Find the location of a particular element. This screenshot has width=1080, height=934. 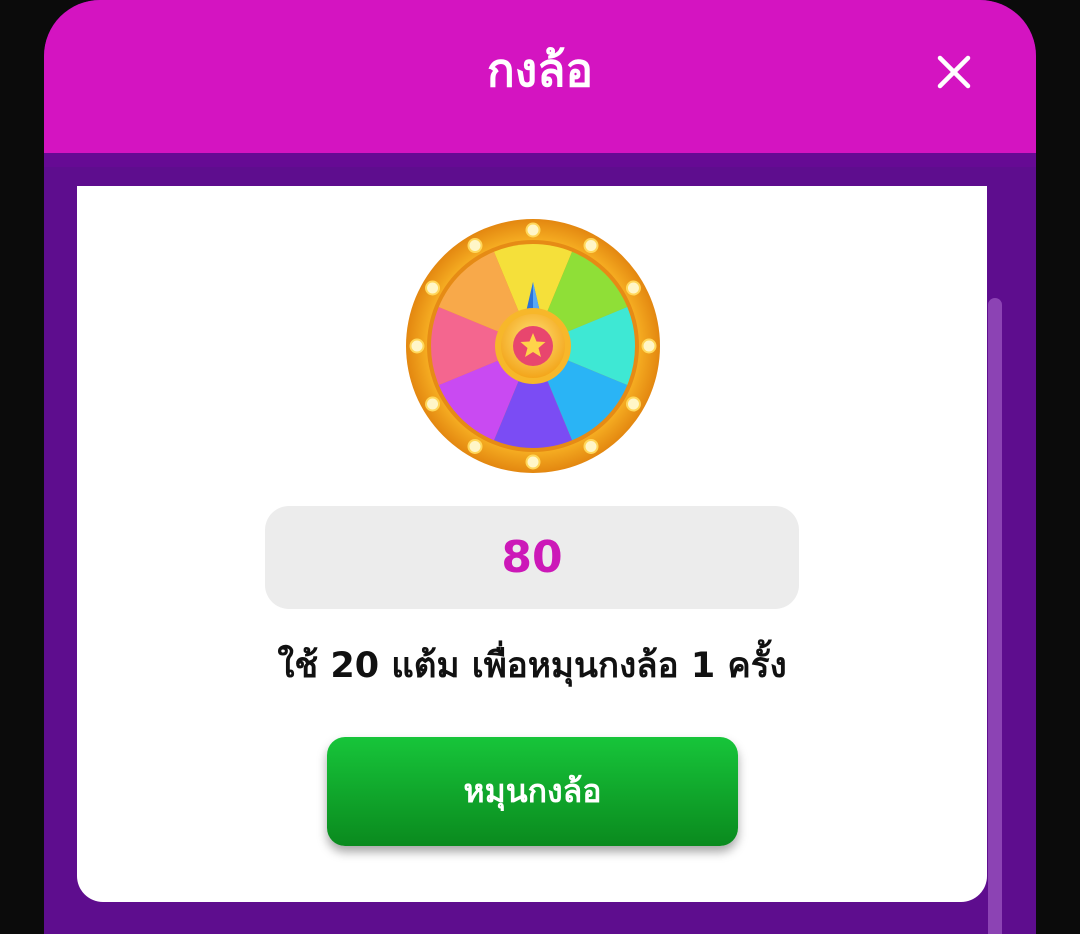

points-value: 80 is located at coordinates (532, 557).